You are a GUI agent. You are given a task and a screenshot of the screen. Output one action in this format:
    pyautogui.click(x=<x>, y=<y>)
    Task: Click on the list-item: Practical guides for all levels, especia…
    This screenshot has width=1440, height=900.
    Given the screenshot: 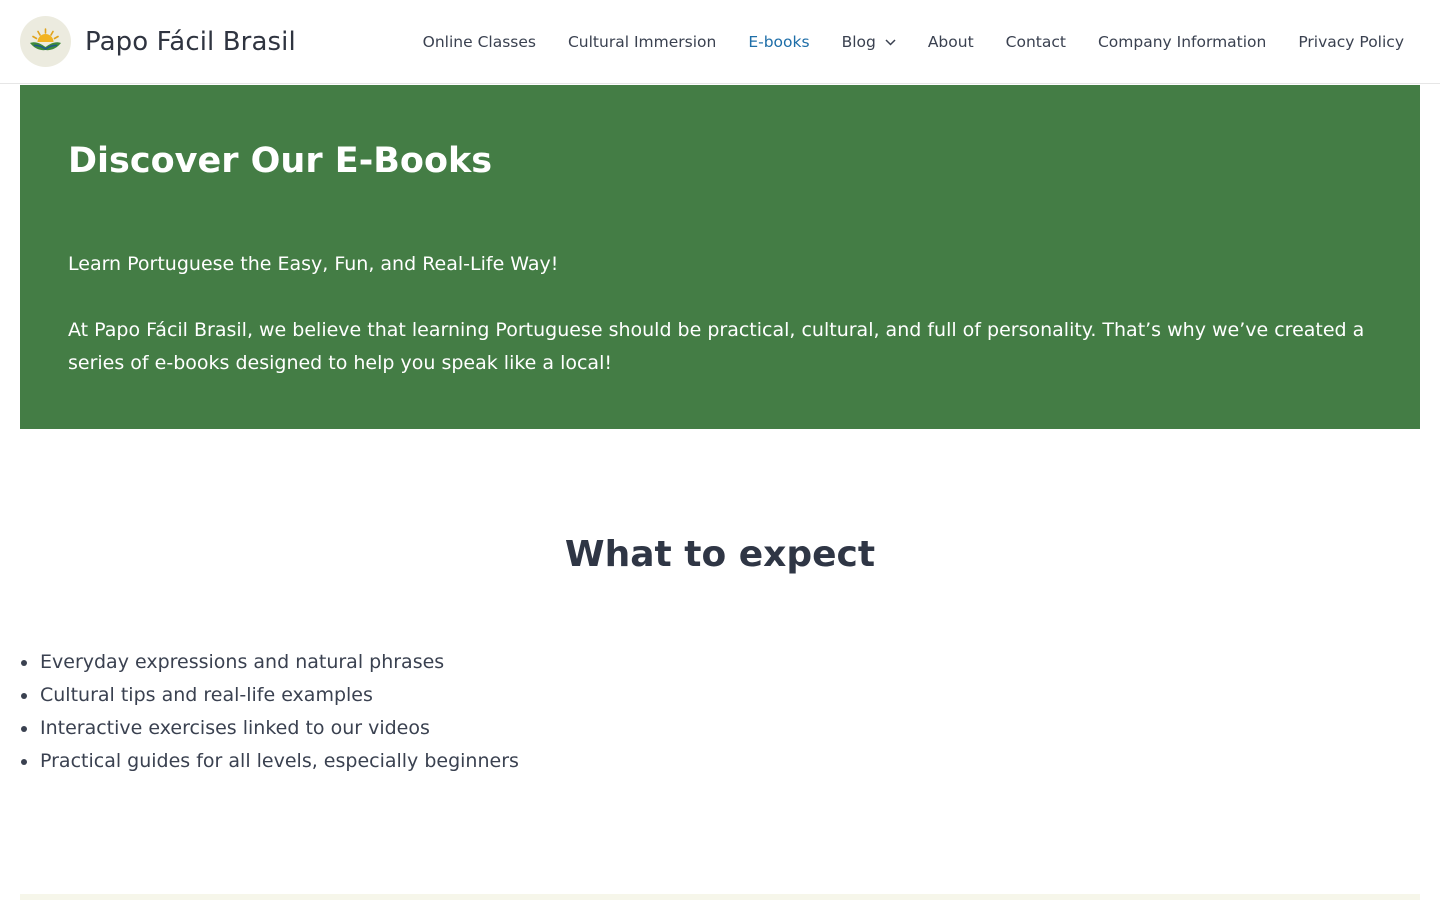 What is the action you would take?
    pyautogui.click(x=270, y=761)
    